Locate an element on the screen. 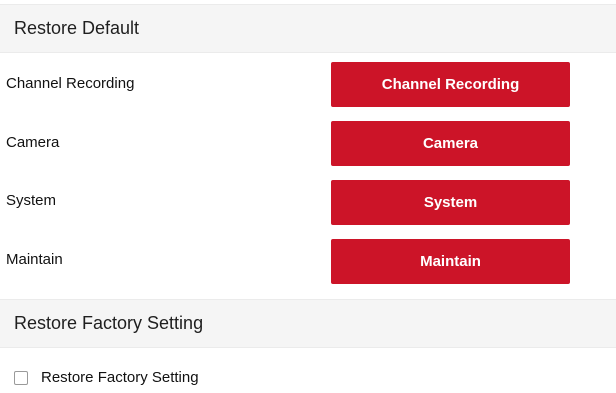 Image resolution: width=616 pixels, height=393 pixels. camera-button: Camera is located at coordinates (450, 143).